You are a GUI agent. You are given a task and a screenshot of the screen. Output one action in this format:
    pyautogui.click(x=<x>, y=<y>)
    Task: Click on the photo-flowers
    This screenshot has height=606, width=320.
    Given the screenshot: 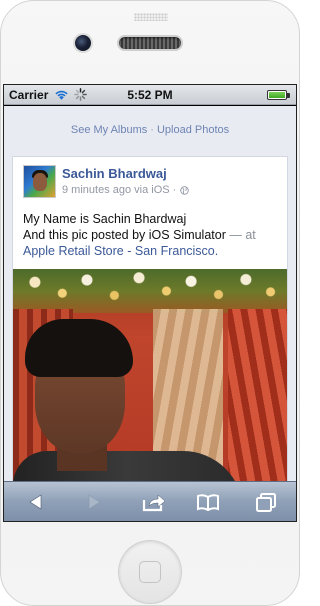 What is the action you would take?
    pyautogui.click(x=150, y=291)
    